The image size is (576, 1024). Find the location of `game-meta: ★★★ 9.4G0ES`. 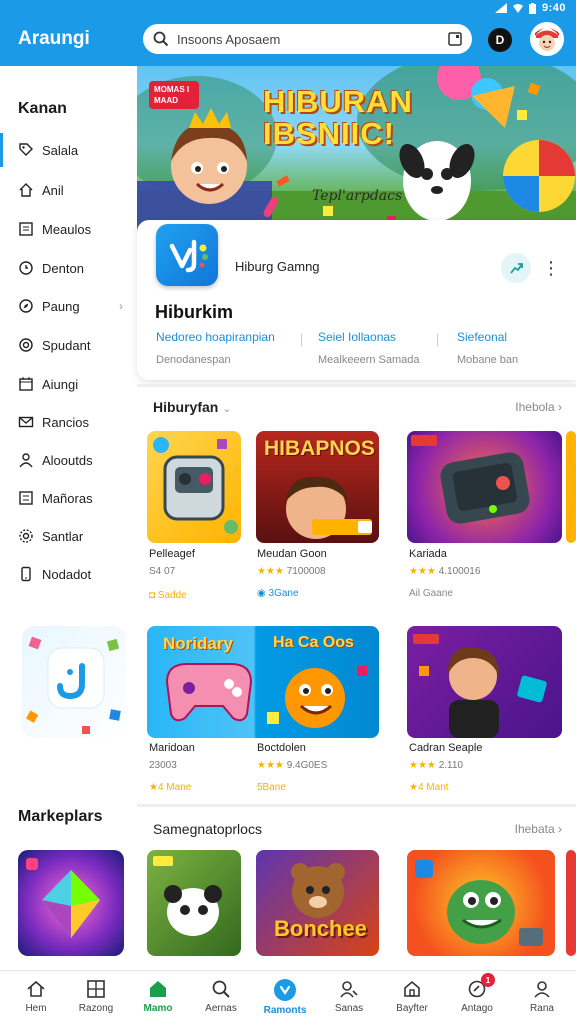

game-meta: ★★★ 9.4G0ES is located at coordinates (292, 765).